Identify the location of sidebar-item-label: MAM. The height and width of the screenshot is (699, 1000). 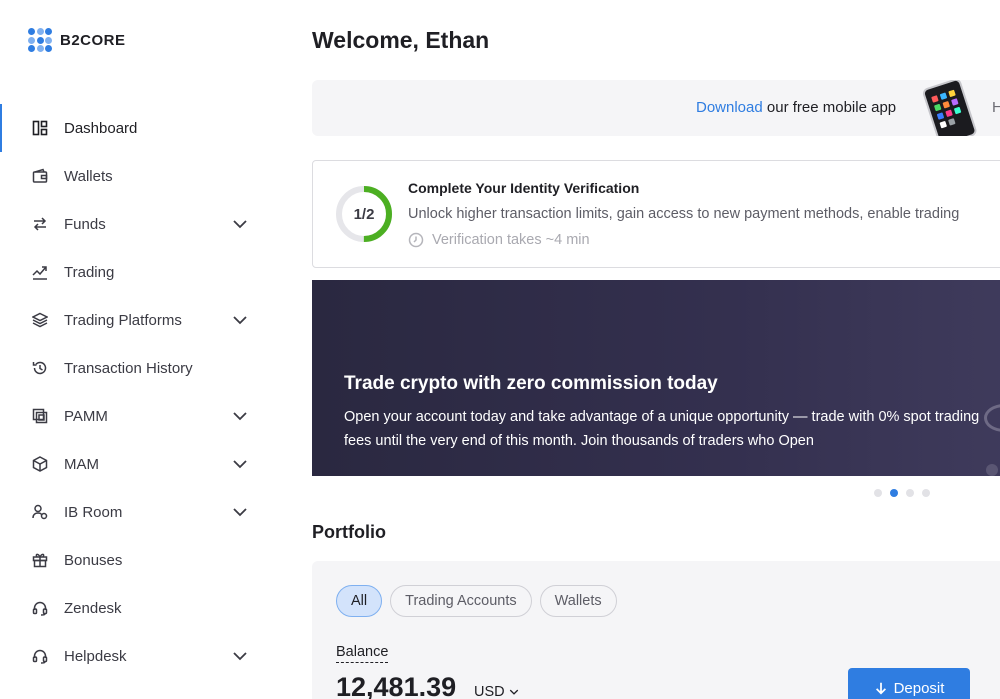
(81, 464).